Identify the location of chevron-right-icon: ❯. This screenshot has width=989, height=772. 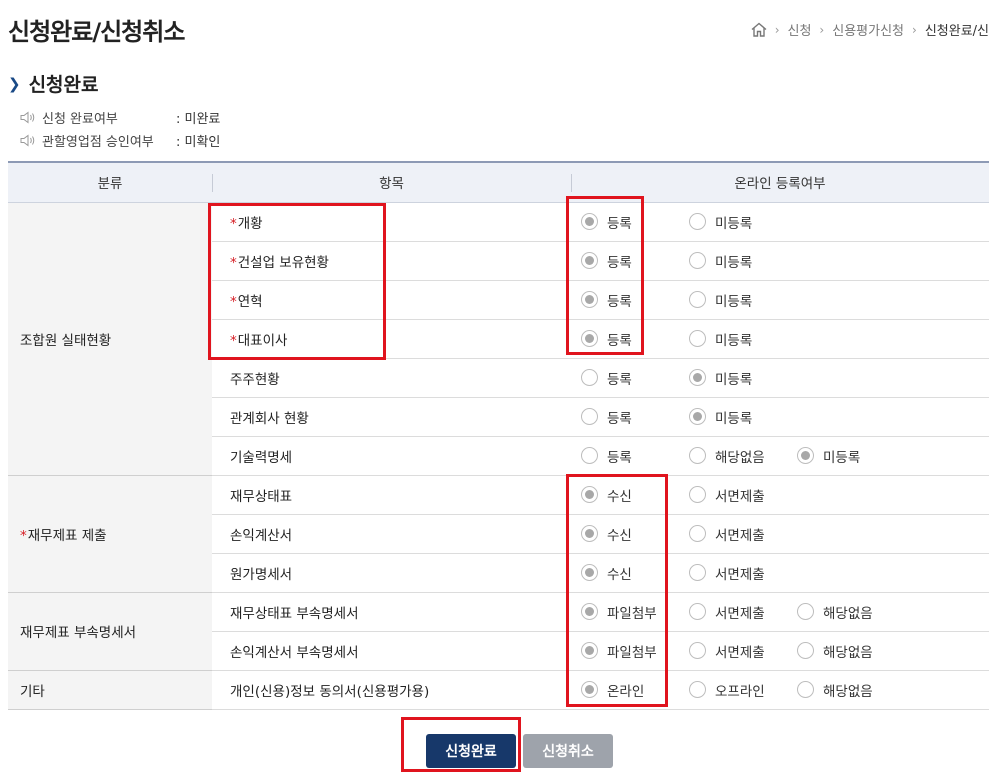
(14, 83).